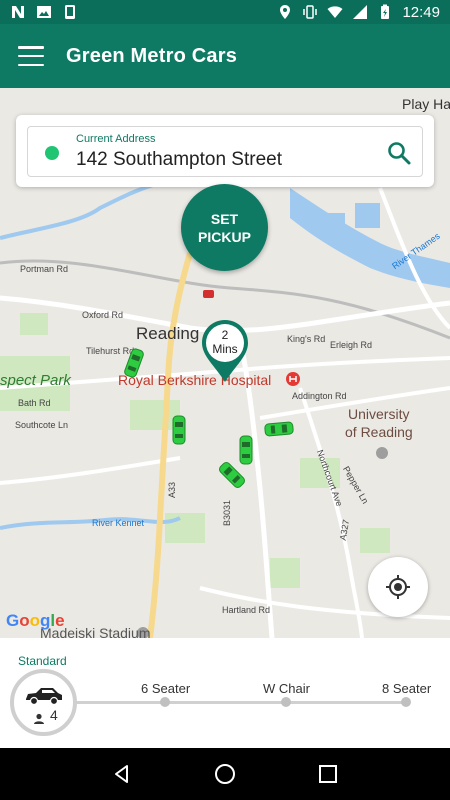  I want to click on person-icon, so click(39, 718).